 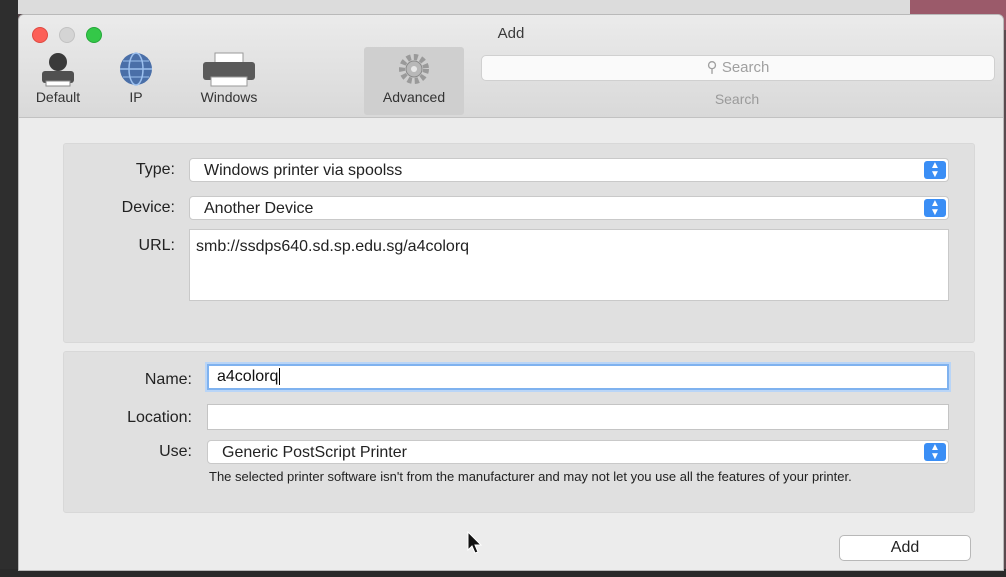 I want to click on search-input: ⚲ Search, so click(x=738, y=68).